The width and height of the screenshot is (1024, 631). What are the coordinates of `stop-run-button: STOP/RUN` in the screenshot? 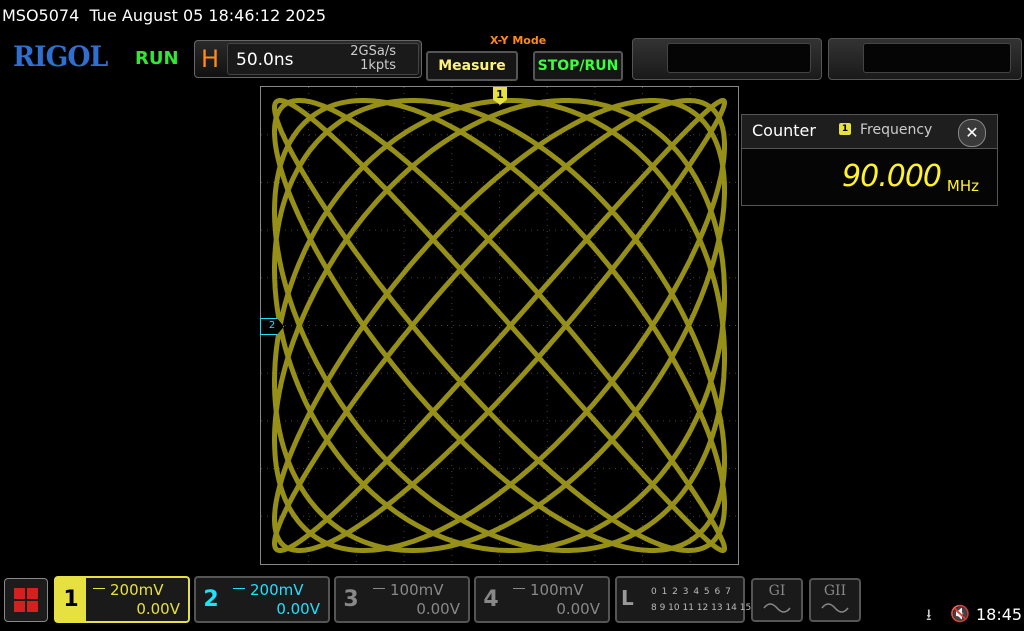 It's located at (578, 66).